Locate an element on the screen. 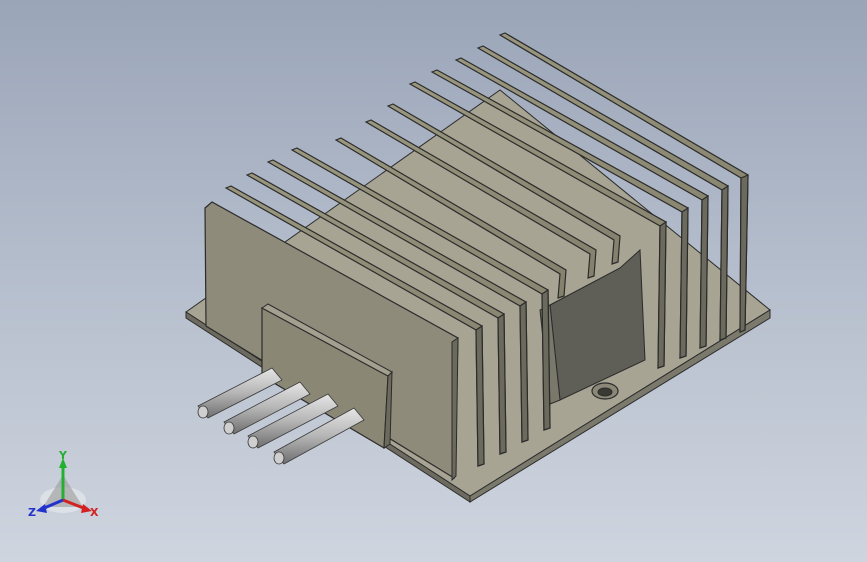 Image resolution: width=867 pixels, height=562 pixels. x-axis-label: X is located at coordinates (94, 512).